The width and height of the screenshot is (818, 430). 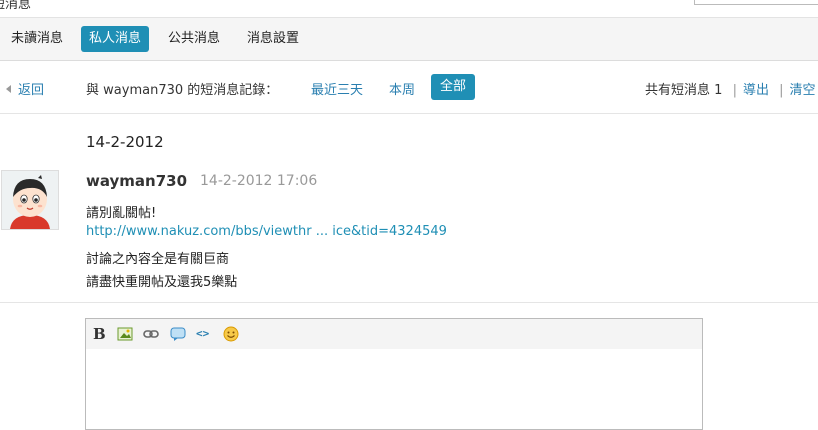 What do you see at coordinates (756, 90) in the screenshot?
I see `export-link: 導出` at bounding box center [756, 90].